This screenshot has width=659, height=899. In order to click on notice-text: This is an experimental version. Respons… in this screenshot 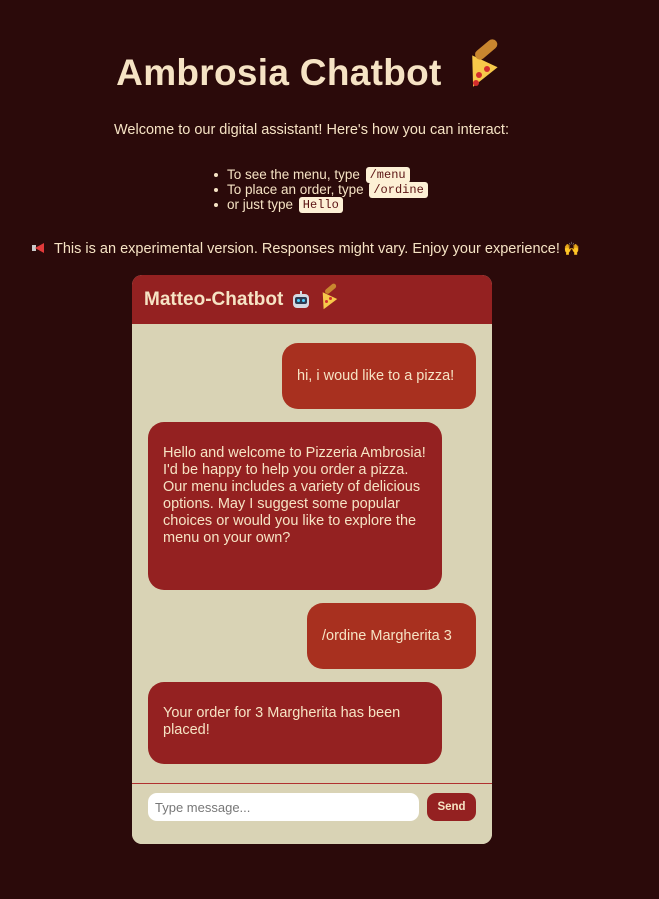, I will do `click(307, 249)`.